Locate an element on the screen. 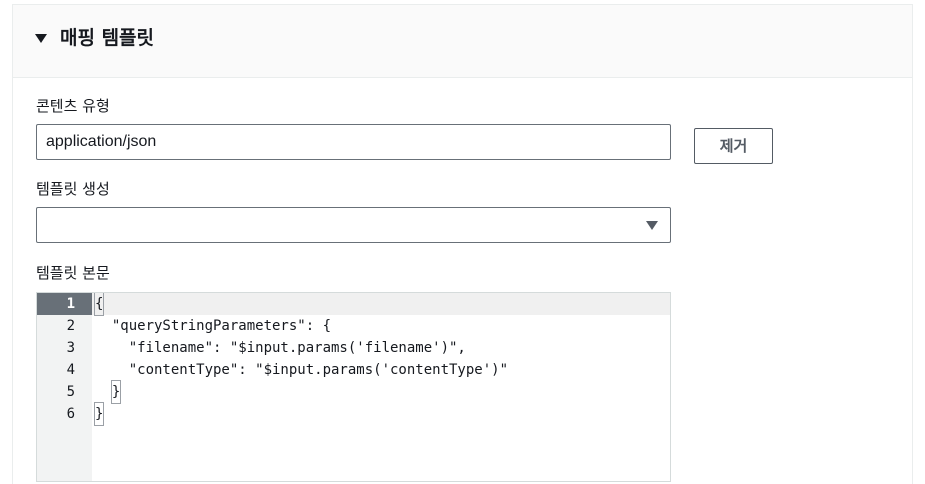 The width and height of the screenshot is (925, 484). template-body-label: 템플릿 본문 is located at coordinates (73, 273).